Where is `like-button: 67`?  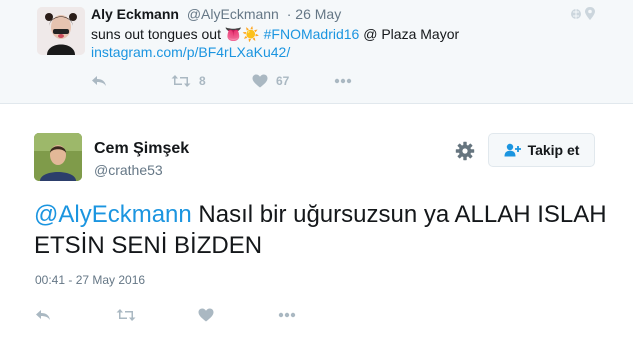 like-button: 67 is located at coordinates (270, 81).